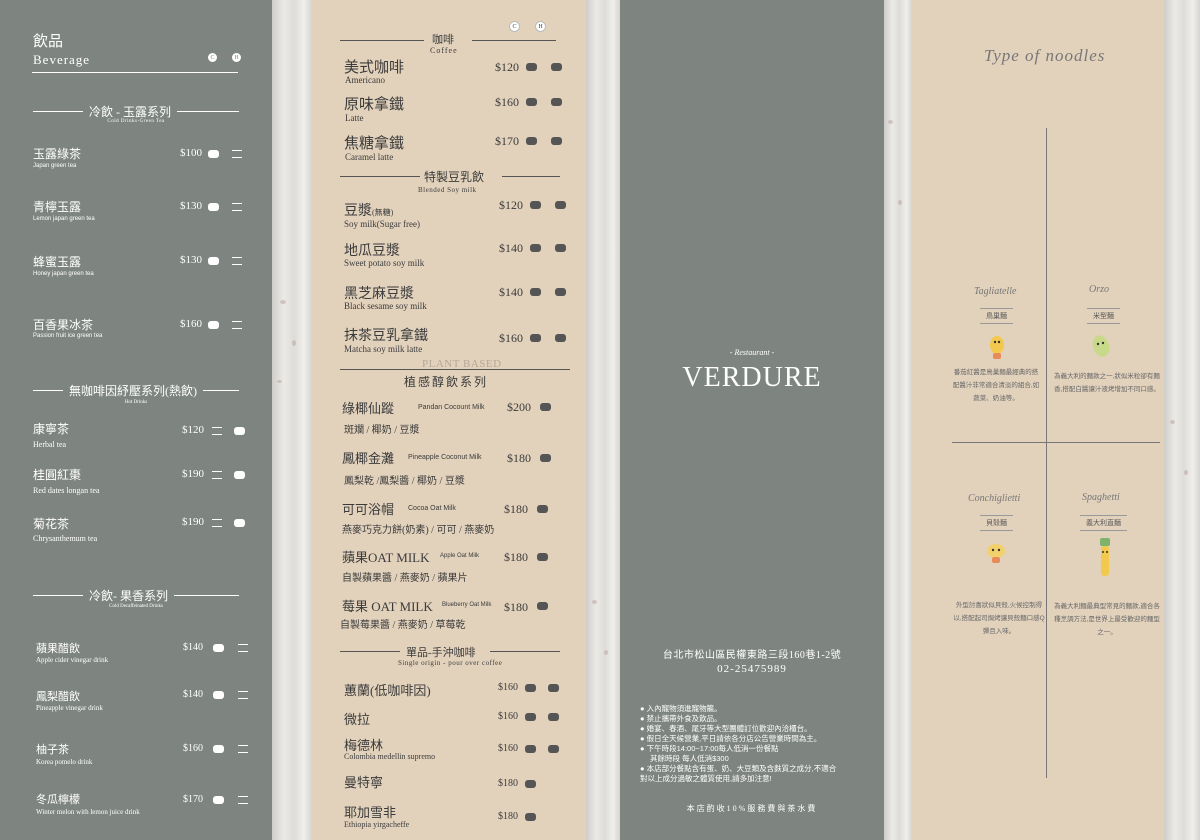 Image resolution: width=1200 pixels, height=840 pixels. Describe the element at coordinates (193, 430) in the screenshot. I see `item-price: $120` at that location.